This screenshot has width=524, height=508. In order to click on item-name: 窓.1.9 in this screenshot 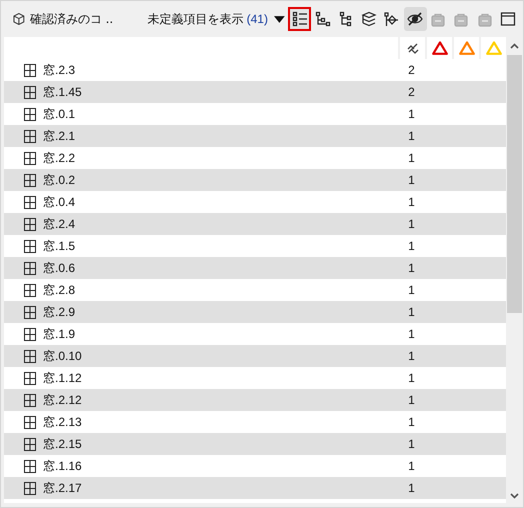, I will do `click(59, 334)`.